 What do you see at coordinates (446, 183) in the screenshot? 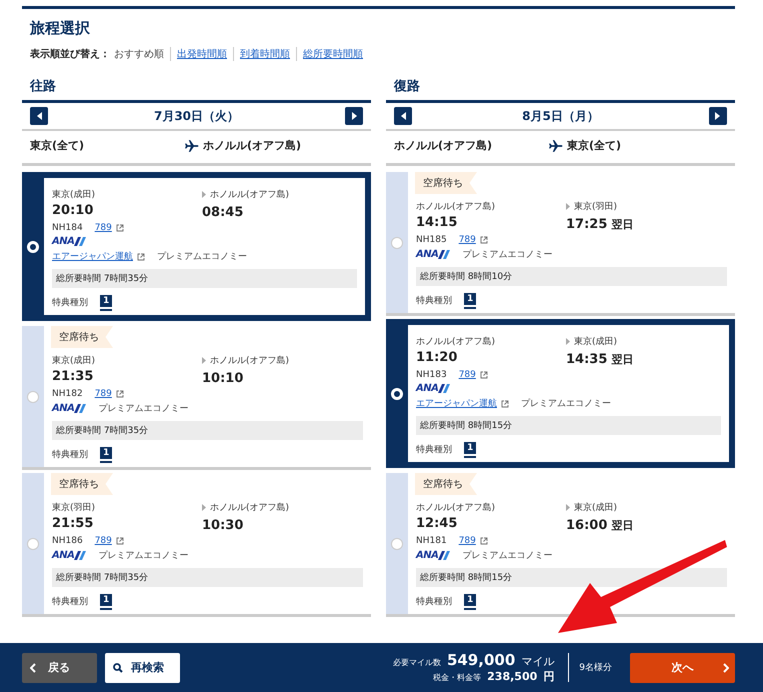
I see `waitlist-tag: 空席待ち` at bounding box center [446, 183].